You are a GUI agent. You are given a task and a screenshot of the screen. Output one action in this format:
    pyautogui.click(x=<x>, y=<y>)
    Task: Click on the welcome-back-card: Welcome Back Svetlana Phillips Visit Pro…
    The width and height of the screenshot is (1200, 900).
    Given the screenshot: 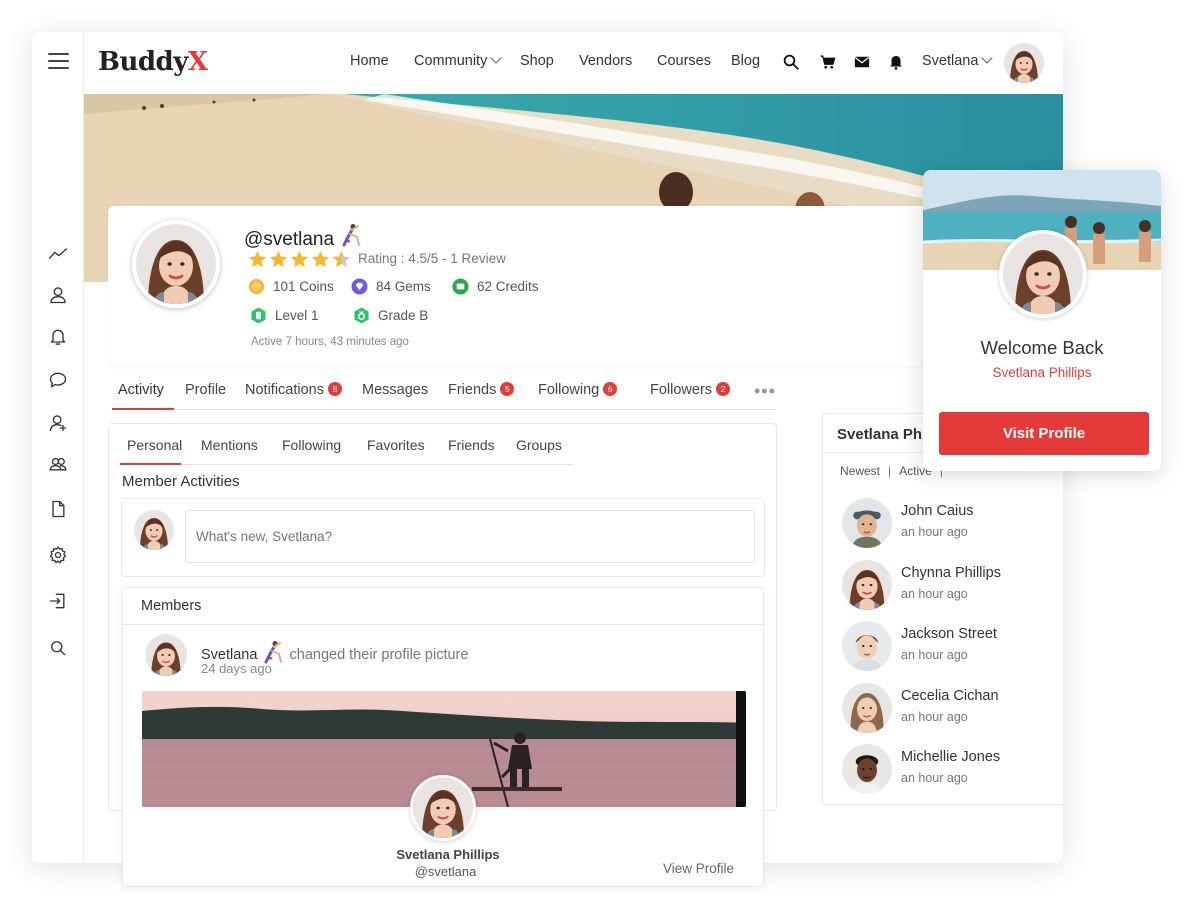 What is the action you would take?
    pyautogui.click(x=1042, y=320)
    